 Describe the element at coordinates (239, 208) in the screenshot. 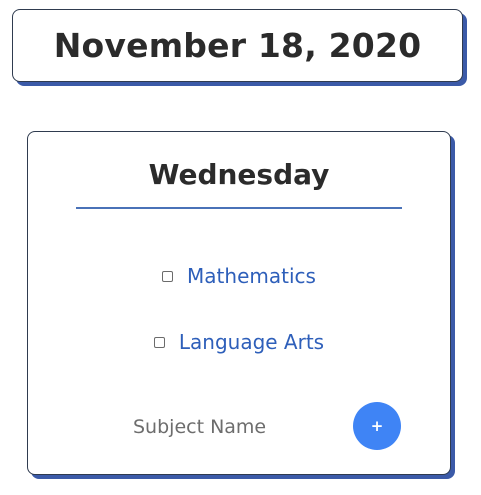

I see `day-title-underline` at that location.